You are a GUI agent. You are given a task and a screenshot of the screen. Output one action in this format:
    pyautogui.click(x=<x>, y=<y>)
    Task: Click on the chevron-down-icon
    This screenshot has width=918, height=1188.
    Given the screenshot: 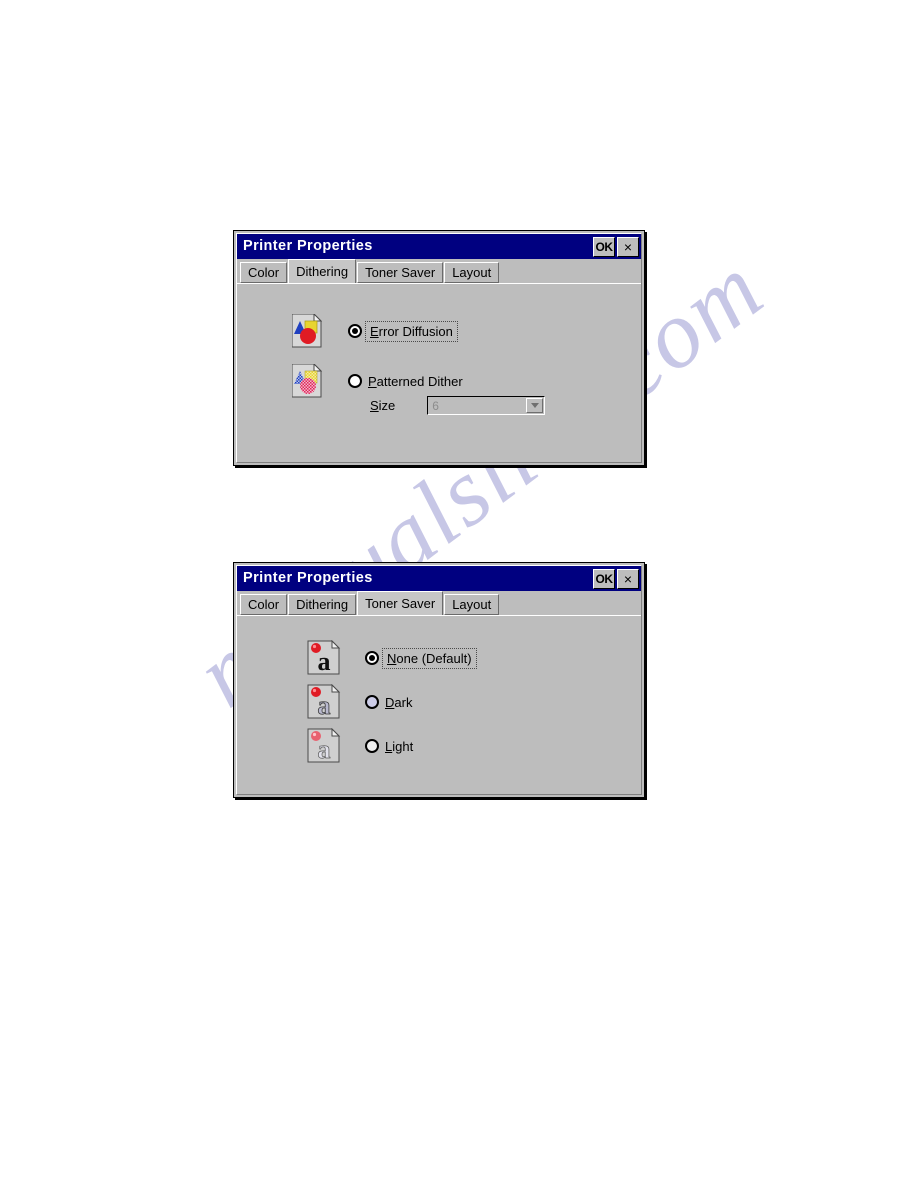 What is the action you would take?
    pyautogui.click(x=535, y=405)
    